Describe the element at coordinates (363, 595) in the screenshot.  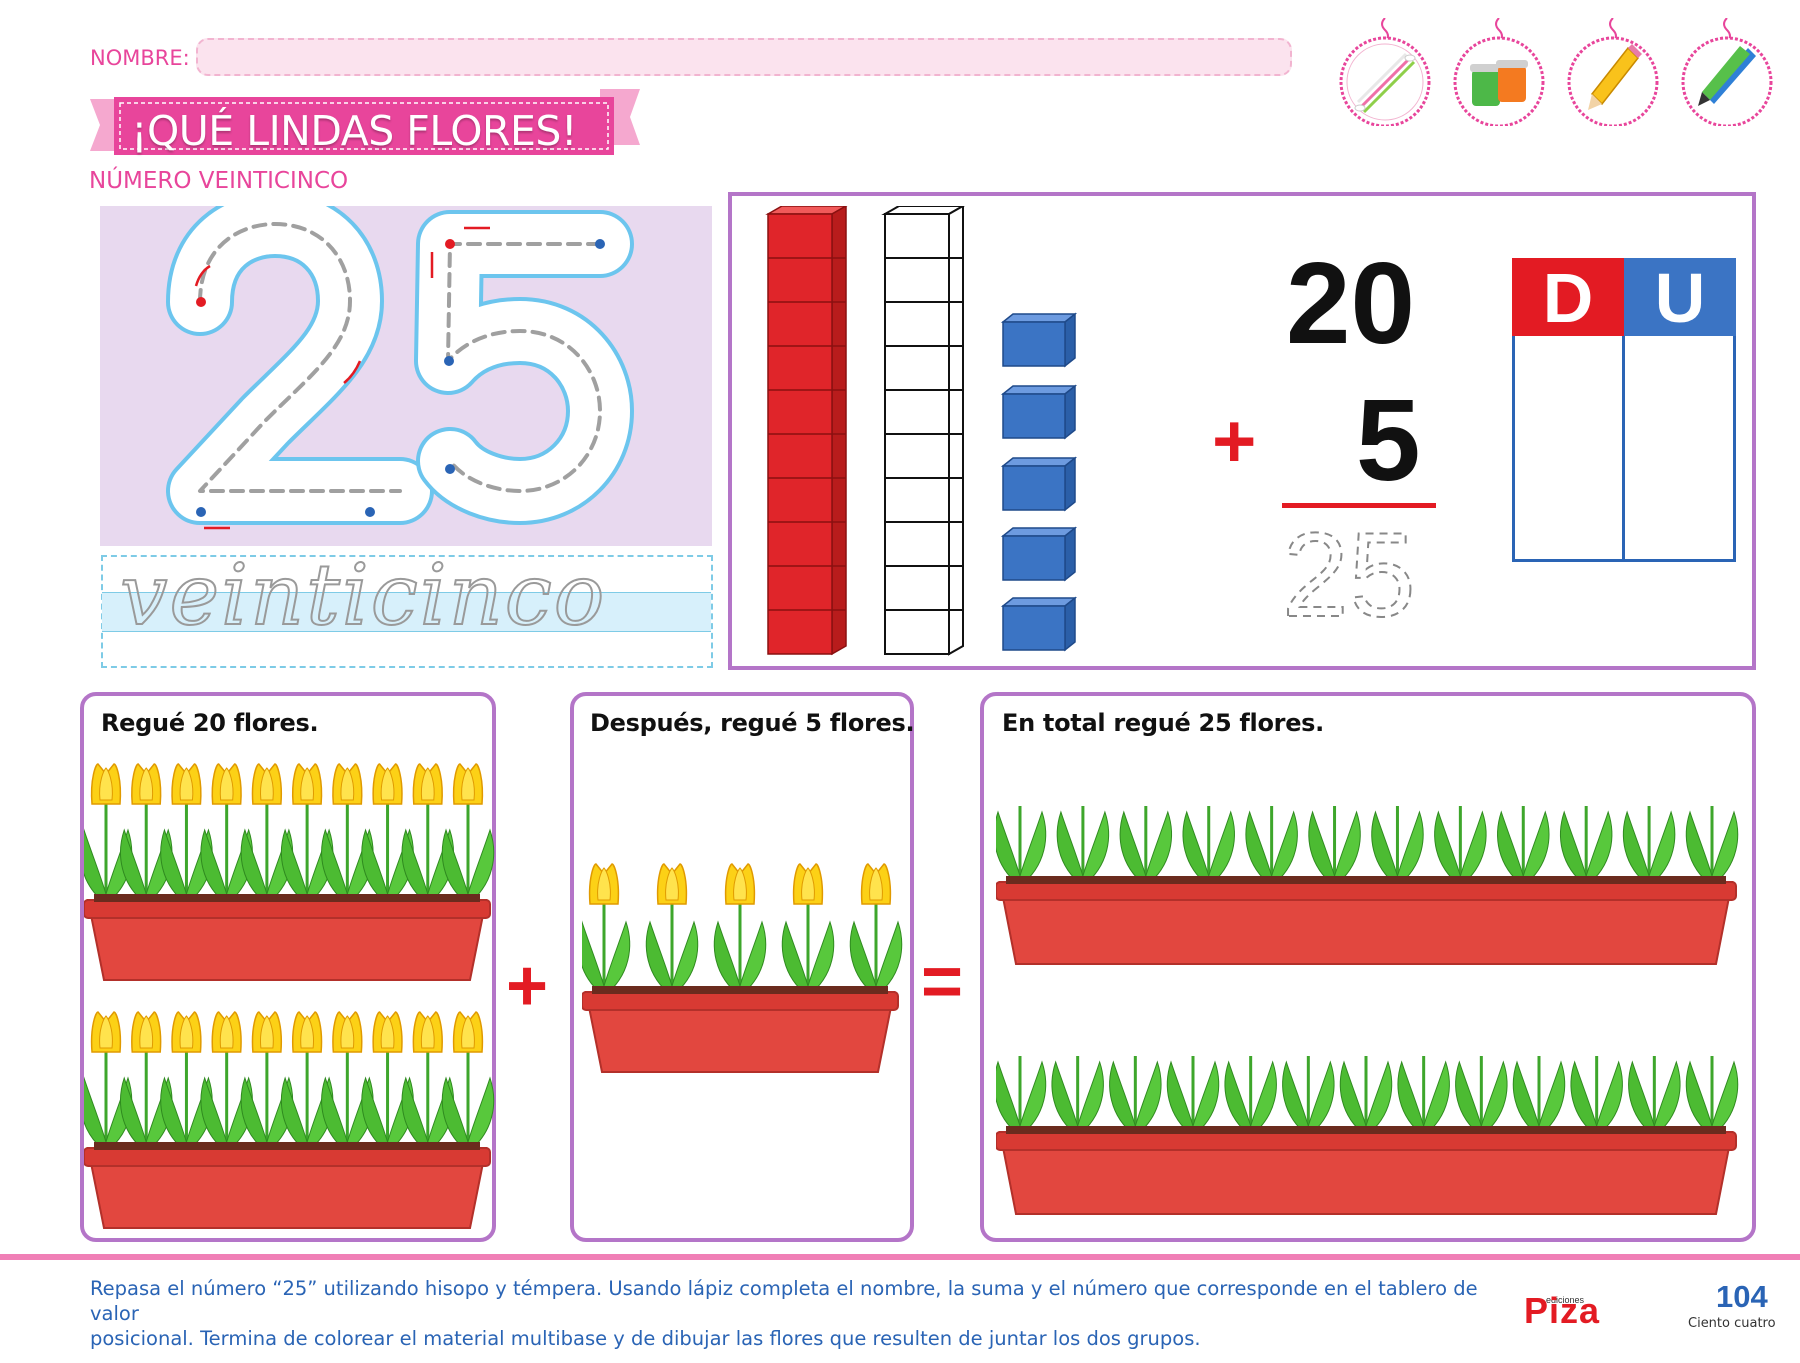
I see `cursive-word: veinticinco` at that location.